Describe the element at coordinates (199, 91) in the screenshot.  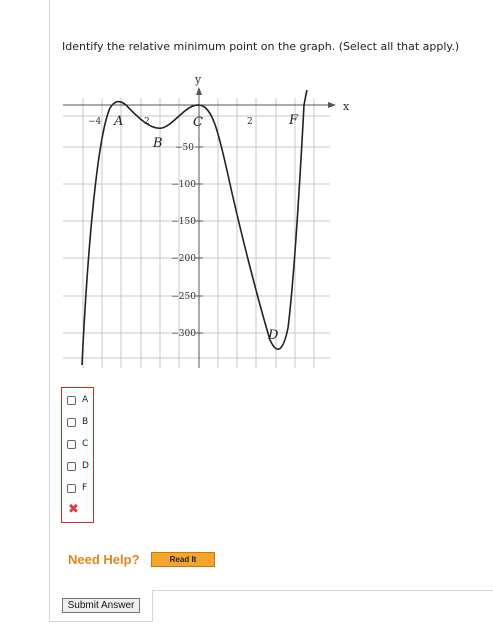
I see `y-axis-arrow` at that location.